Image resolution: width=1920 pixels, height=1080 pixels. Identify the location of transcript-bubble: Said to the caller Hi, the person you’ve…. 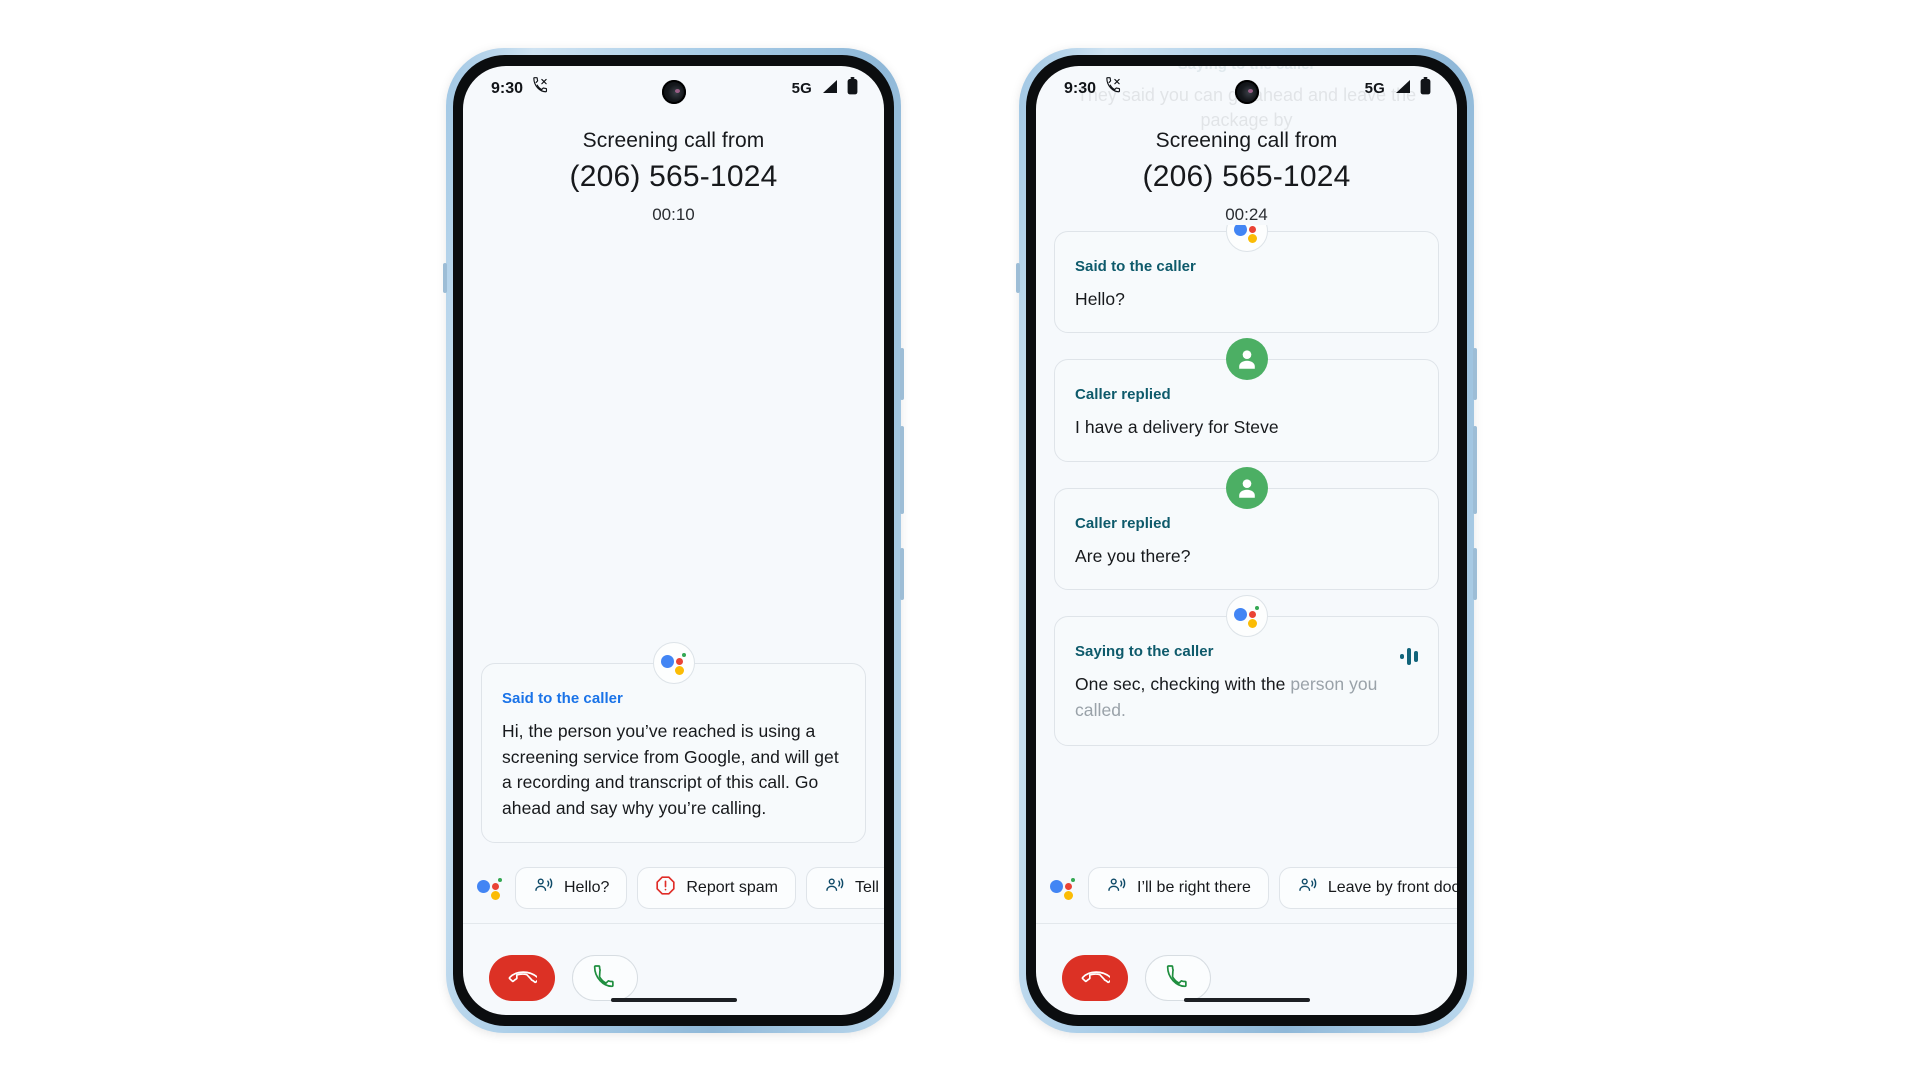
(673, 753).